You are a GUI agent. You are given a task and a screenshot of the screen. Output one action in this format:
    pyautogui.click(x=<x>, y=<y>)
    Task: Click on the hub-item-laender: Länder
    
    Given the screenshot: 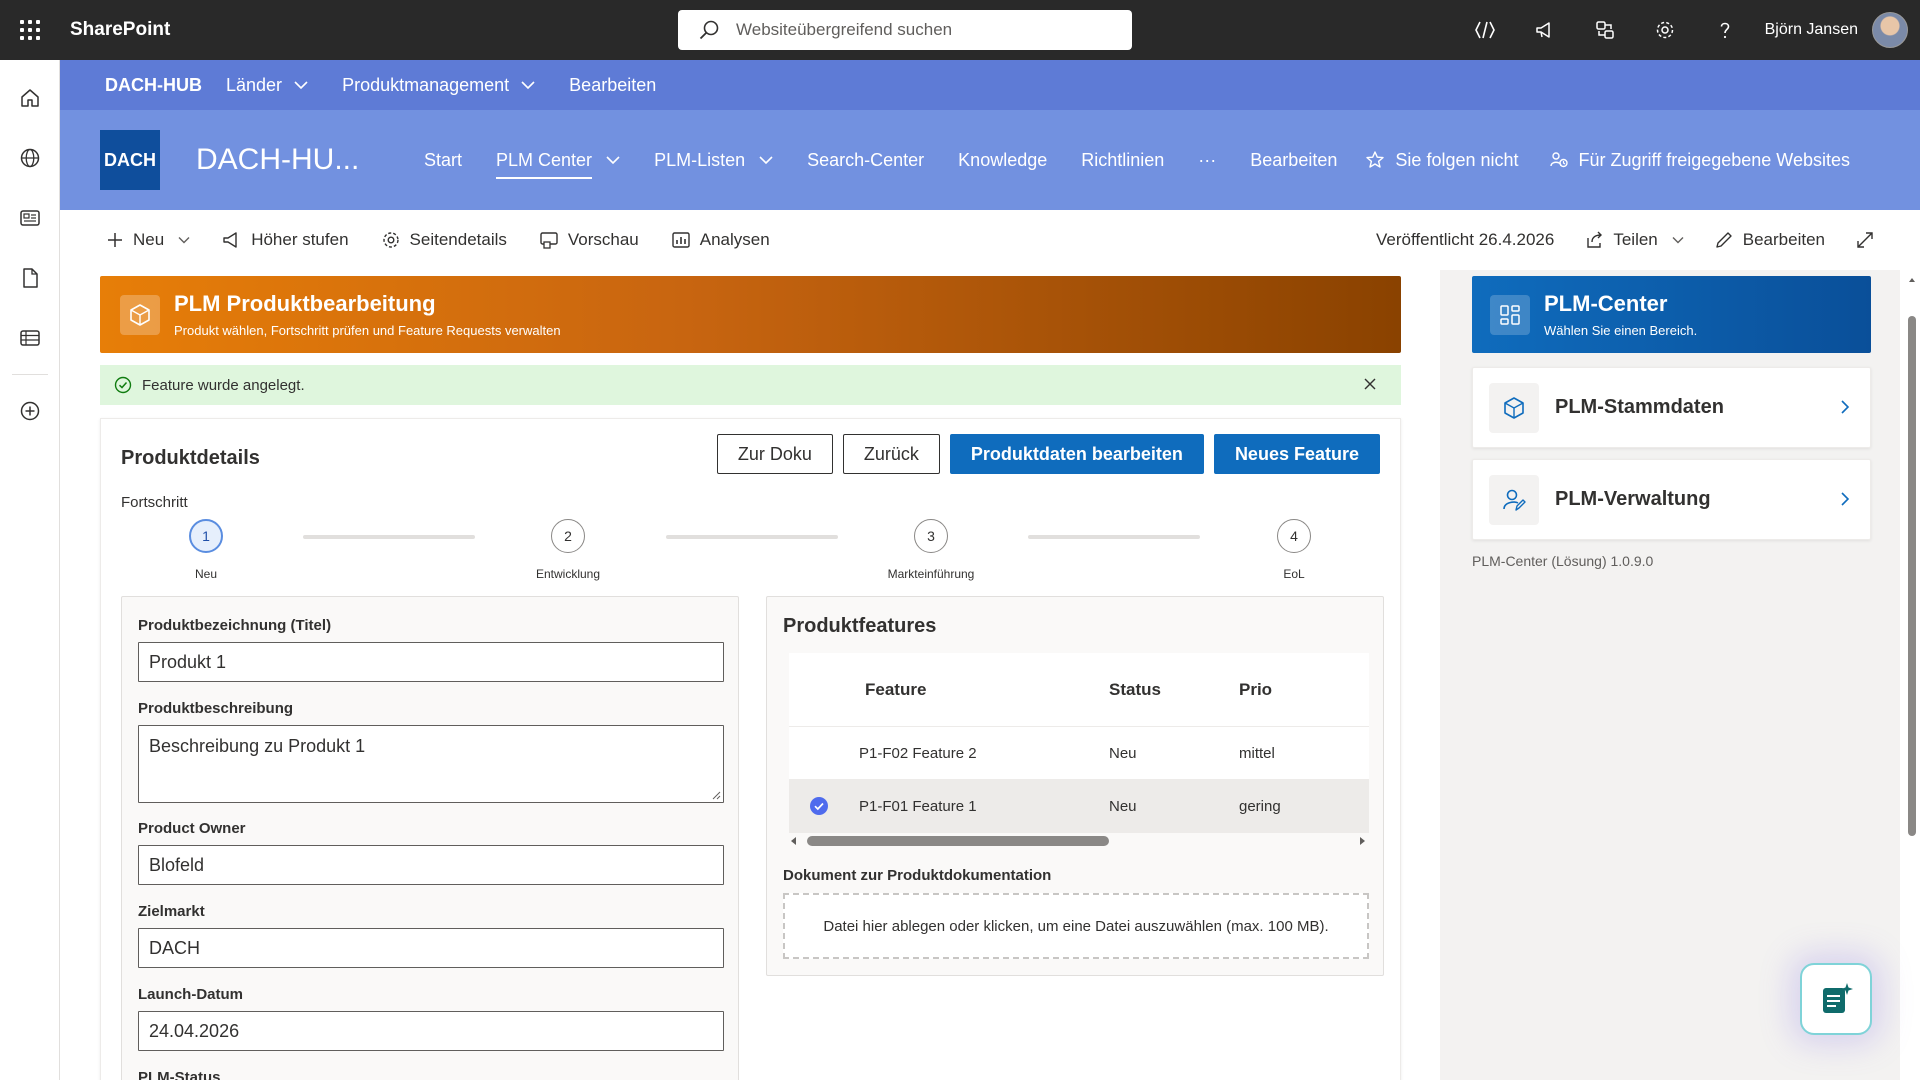 What is the action you would take?
    pyautogui.click(x=267, y=85)
    